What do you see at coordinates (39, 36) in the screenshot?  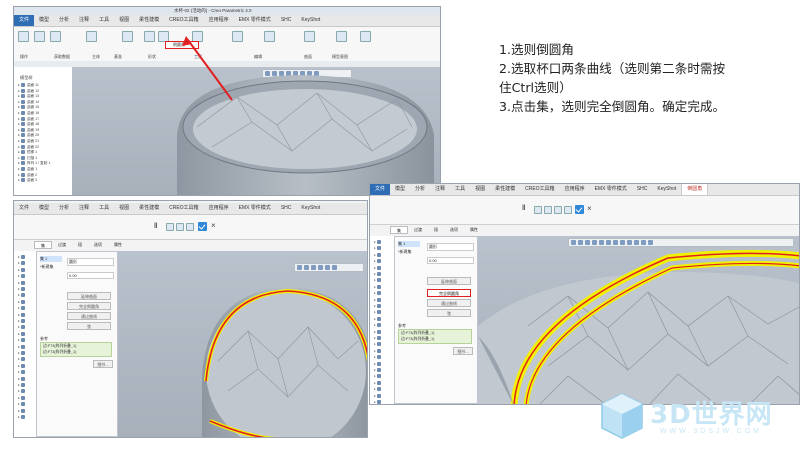 I see `copy-button` at bounding box center [39, 36].